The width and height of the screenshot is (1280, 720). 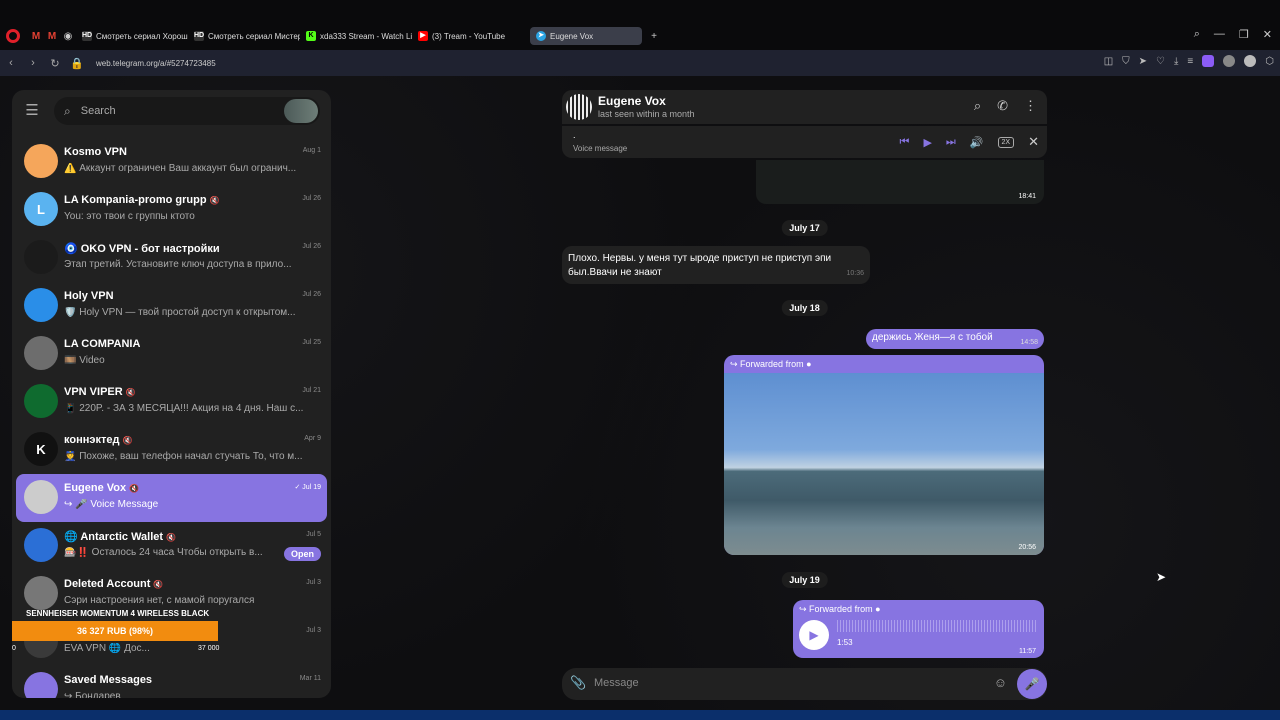 I want to click on date-separator: July 17, so click(x=804, y=228).